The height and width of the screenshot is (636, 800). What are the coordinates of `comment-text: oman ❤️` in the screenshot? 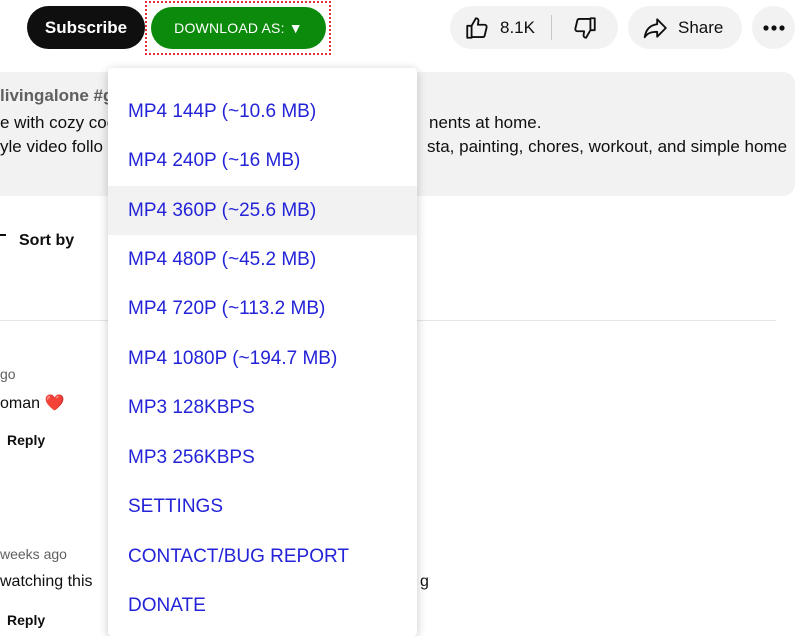 It's located at (32, 403).